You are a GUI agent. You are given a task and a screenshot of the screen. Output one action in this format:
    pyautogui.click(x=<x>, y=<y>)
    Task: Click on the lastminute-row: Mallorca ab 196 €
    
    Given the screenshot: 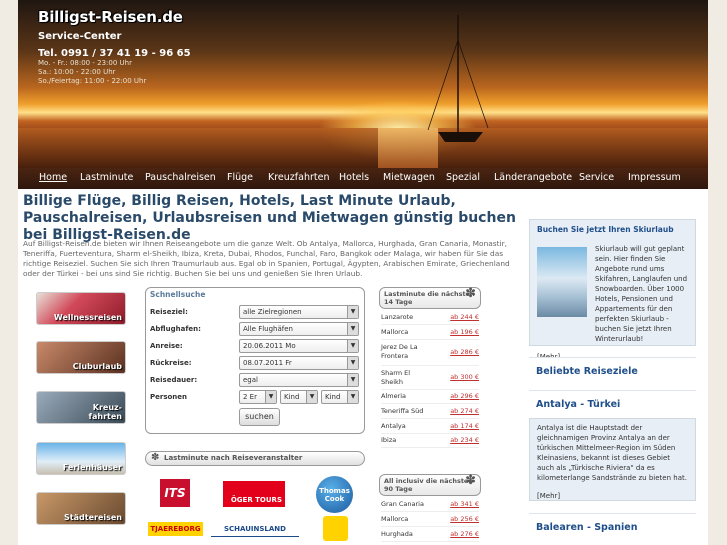 What is the action you would take?
    pyautogui.click(x=430, y=333)
    